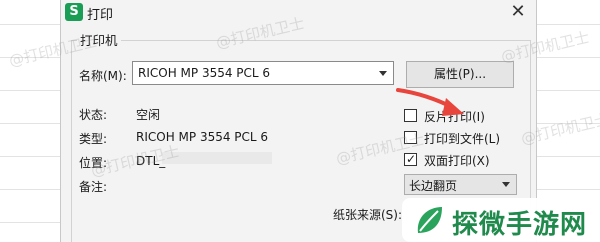 The height and width of the screenshot is (242, 600). What do you see at coordinates (93, 115) in the screenshot?
I see `status-label: 状态:` at bounding box center [93, 115].